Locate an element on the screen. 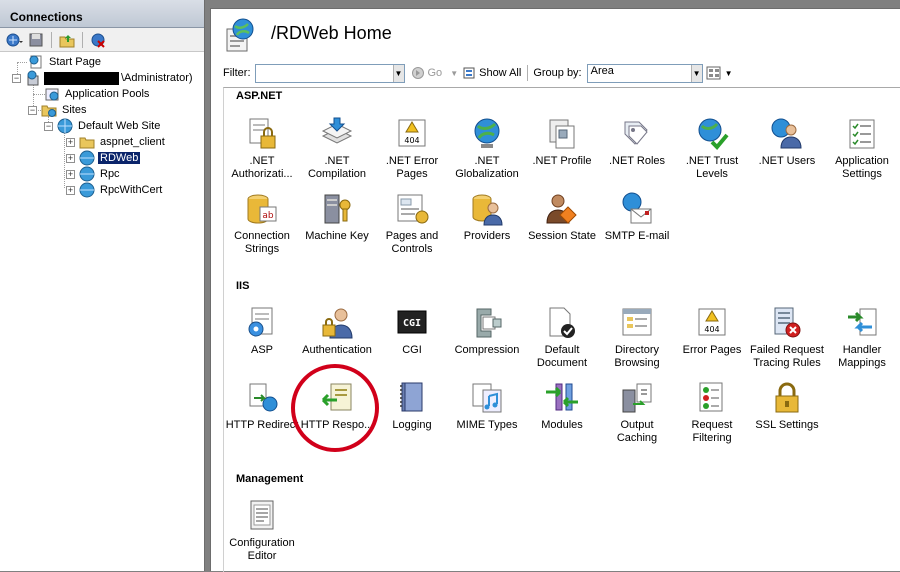  tree-item-server: − \Administrator) is located at coordinates (103, 78).